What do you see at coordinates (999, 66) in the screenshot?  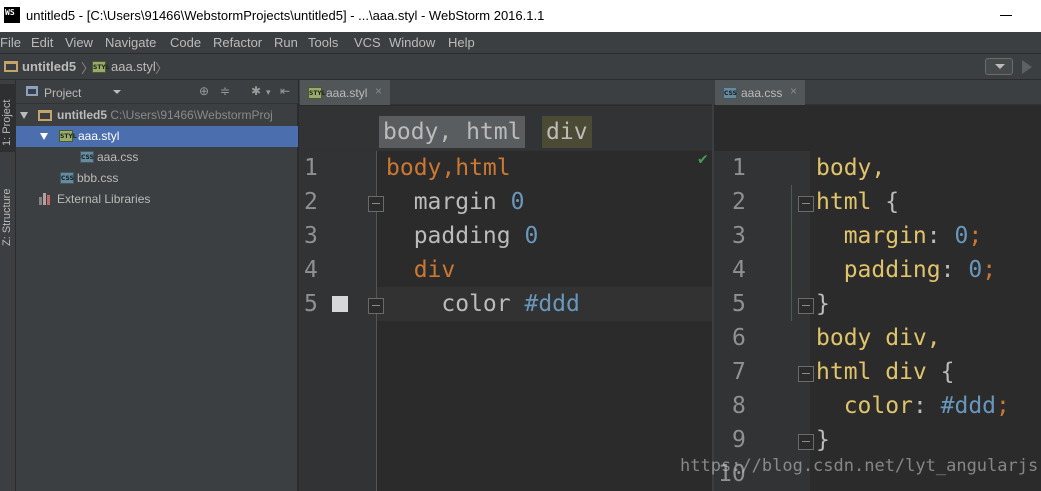 I see `run-config-dropdown` at bounding box center [999, 66].